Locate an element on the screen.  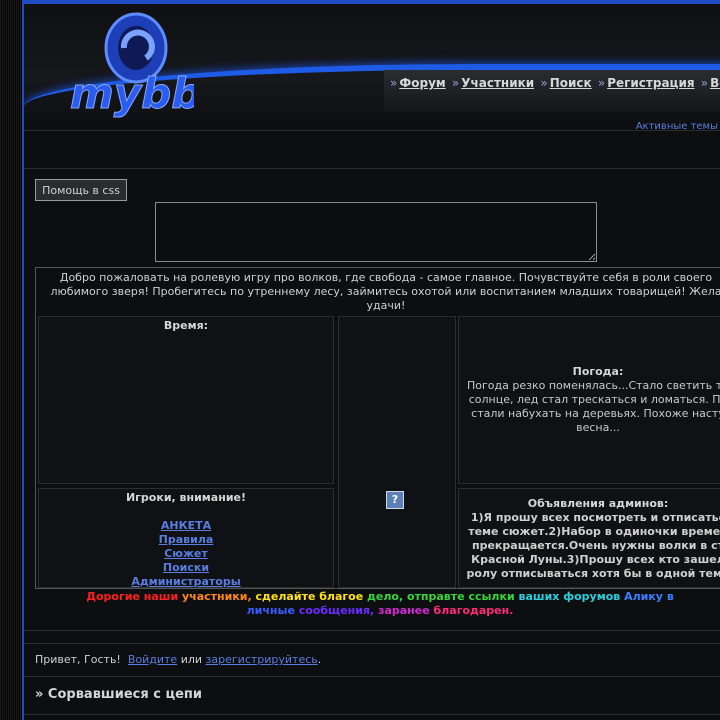
greeting-suffix: . is located at coordinates (319, 659).